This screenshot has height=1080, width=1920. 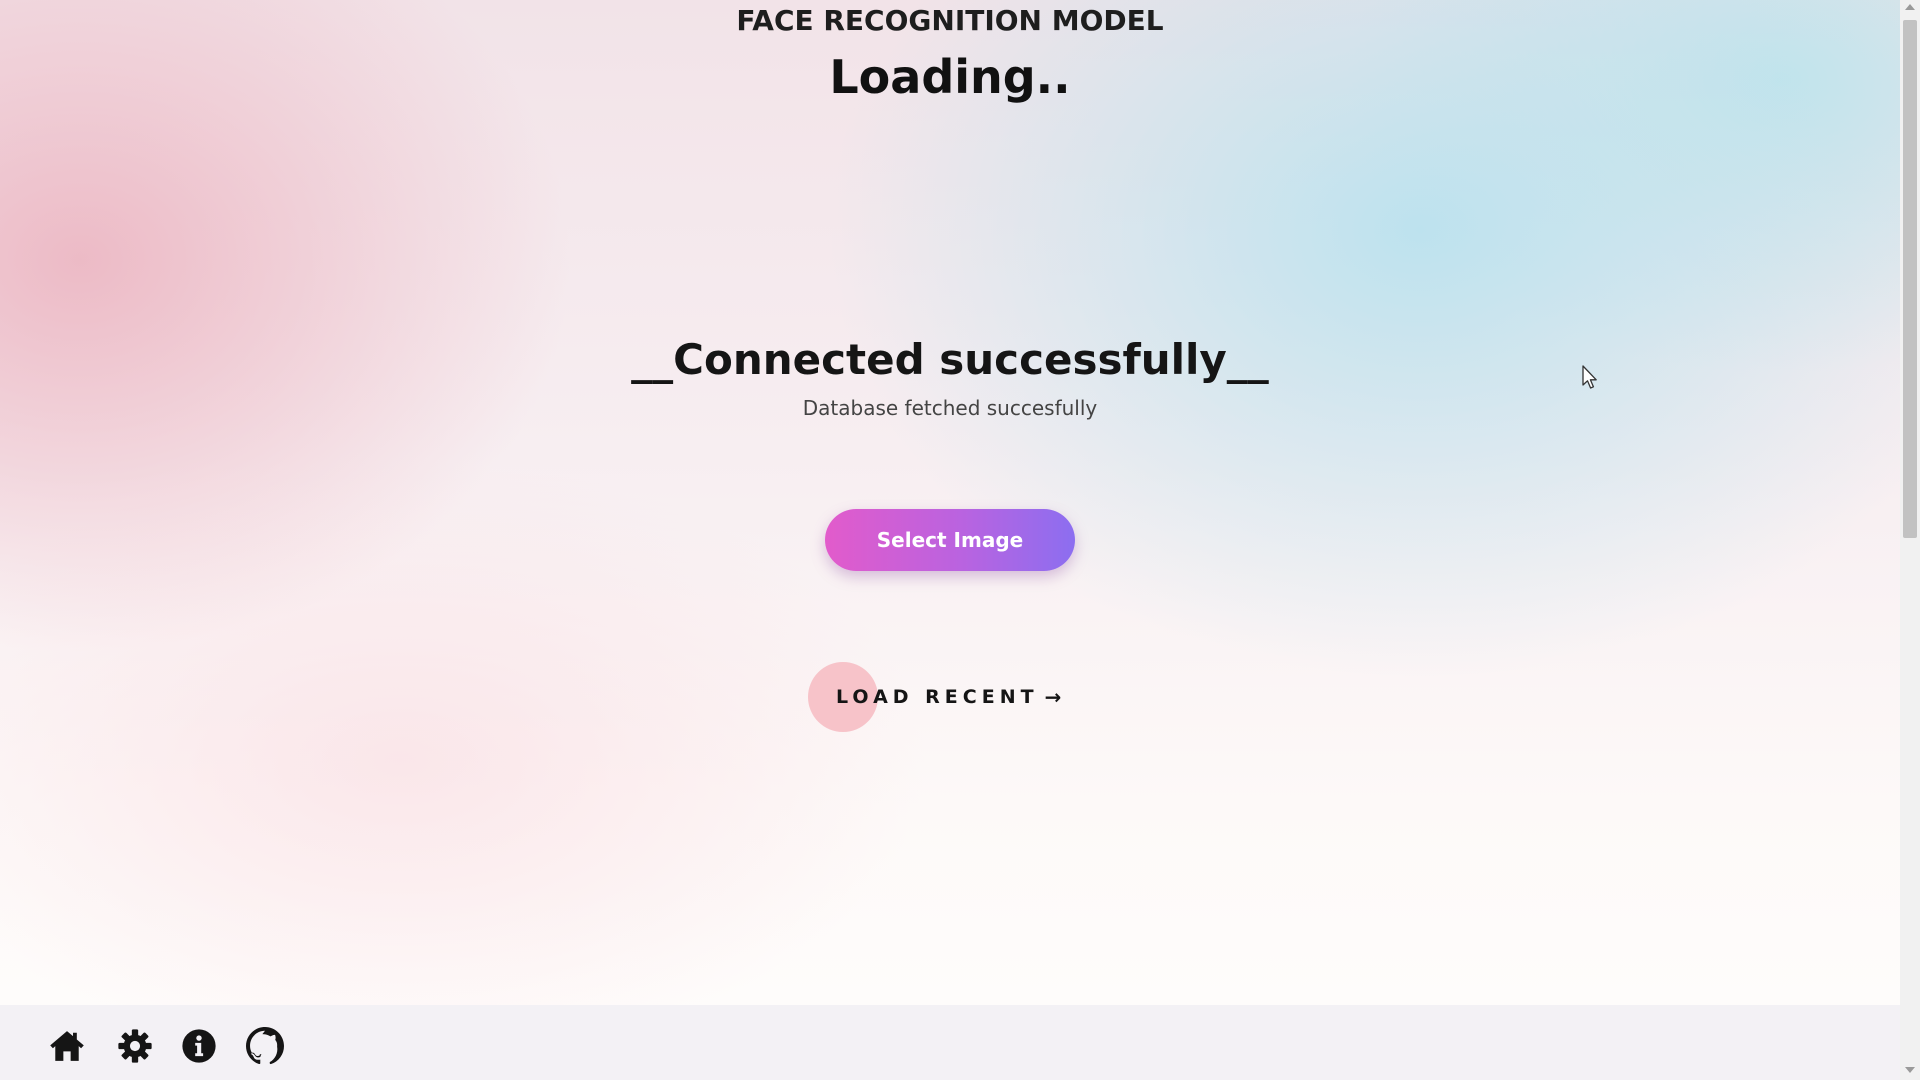 I want to click on gear-icon, so click(x=135, y=1046).